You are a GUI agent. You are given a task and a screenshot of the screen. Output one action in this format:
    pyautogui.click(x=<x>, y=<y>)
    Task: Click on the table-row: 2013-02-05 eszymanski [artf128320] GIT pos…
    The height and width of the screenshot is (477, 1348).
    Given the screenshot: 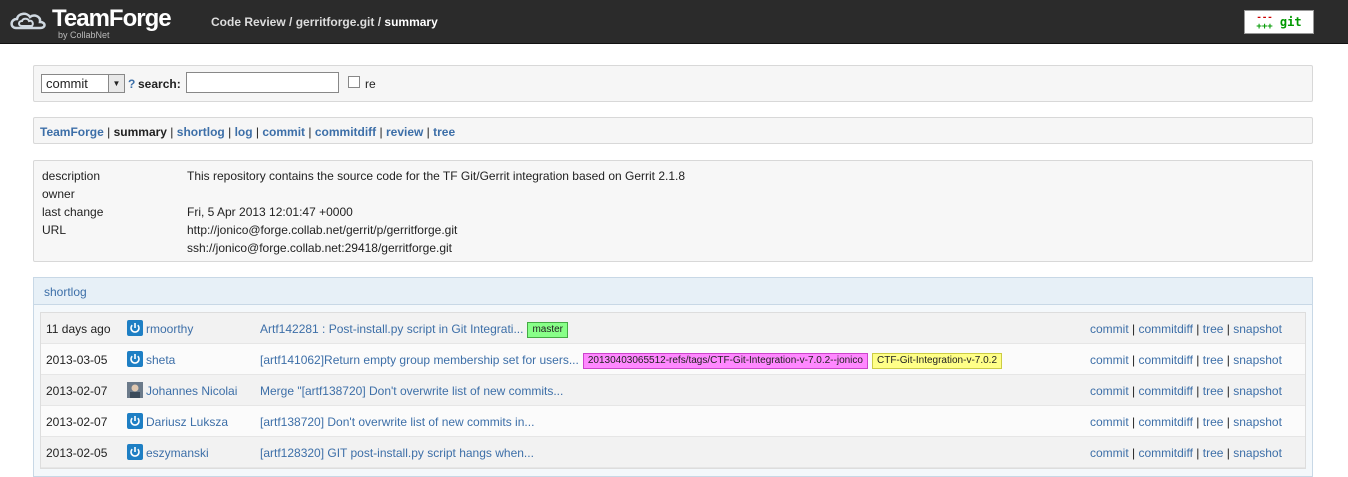 What is the action you would take?
    pyautogui.click(x=673, y=452)
    